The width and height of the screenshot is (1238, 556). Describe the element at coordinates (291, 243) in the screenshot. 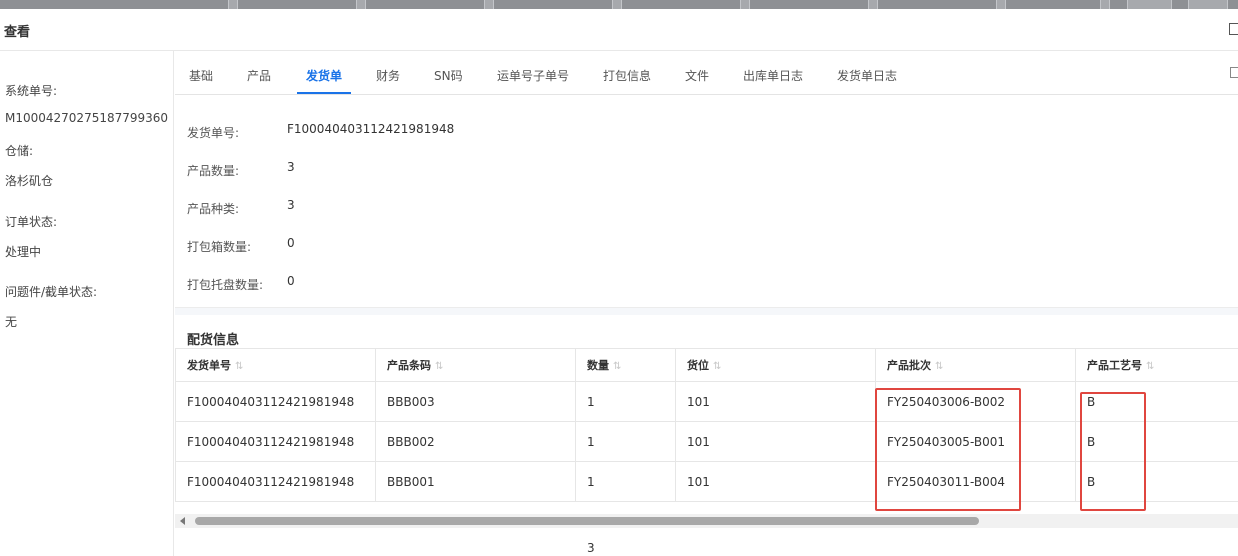

I see `box-count-value: 0` at that location.